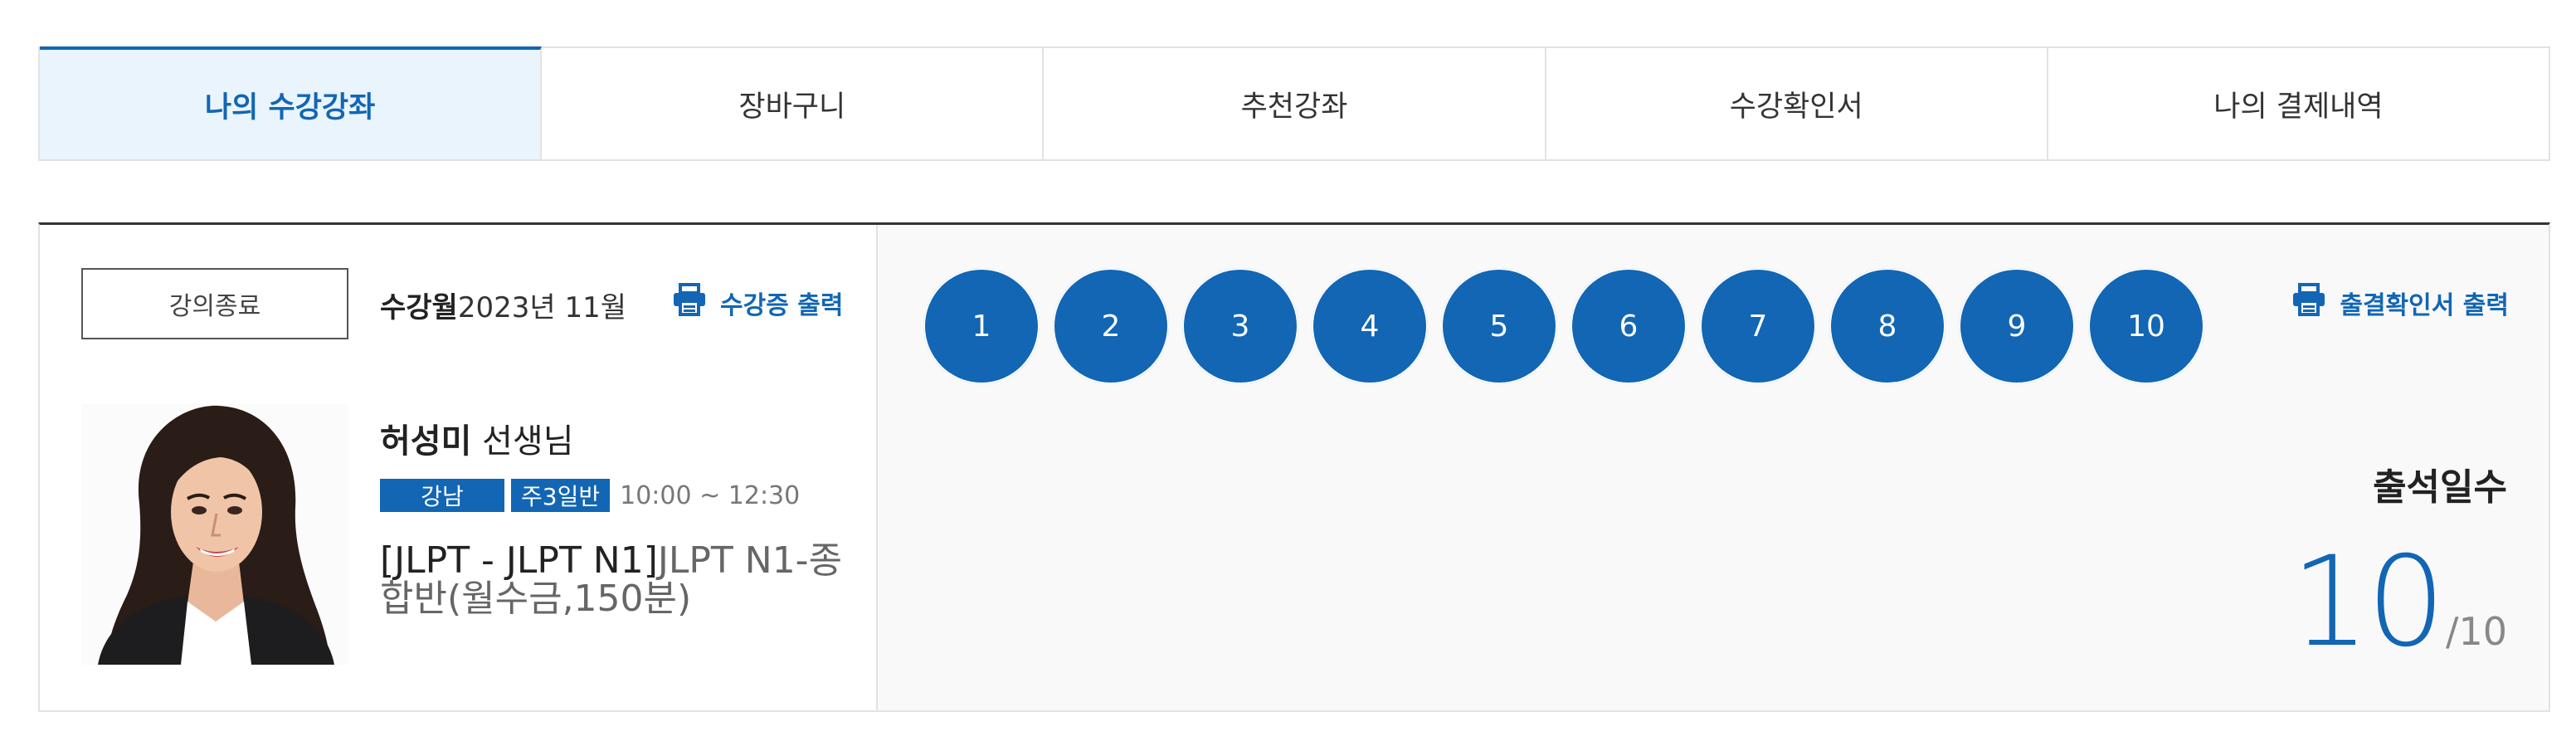  What do you see at coordinates (528, 441) in the screenshot?
I see `teacher-suffix: 선생님` at bounding box center [528, 441].